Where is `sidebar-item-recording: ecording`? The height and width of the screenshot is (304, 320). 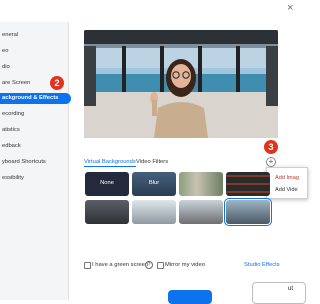
sidebar-item-recording: ecording is located at coordinates (12, 114).